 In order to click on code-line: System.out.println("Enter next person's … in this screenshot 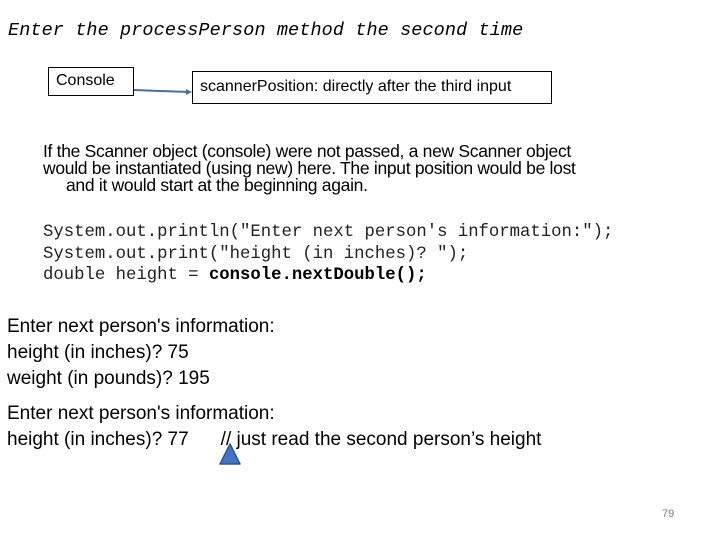, I will do `click(328, 232)`.